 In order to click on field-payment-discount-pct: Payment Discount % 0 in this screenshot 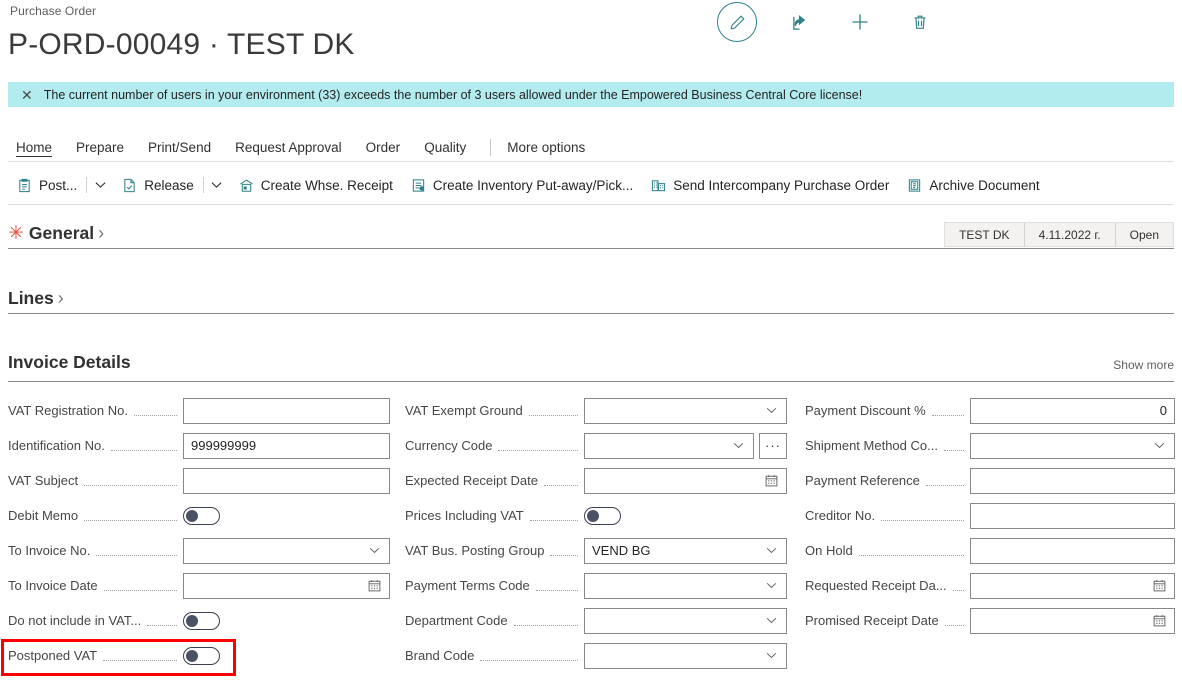, I will do `click(990, 410)`.